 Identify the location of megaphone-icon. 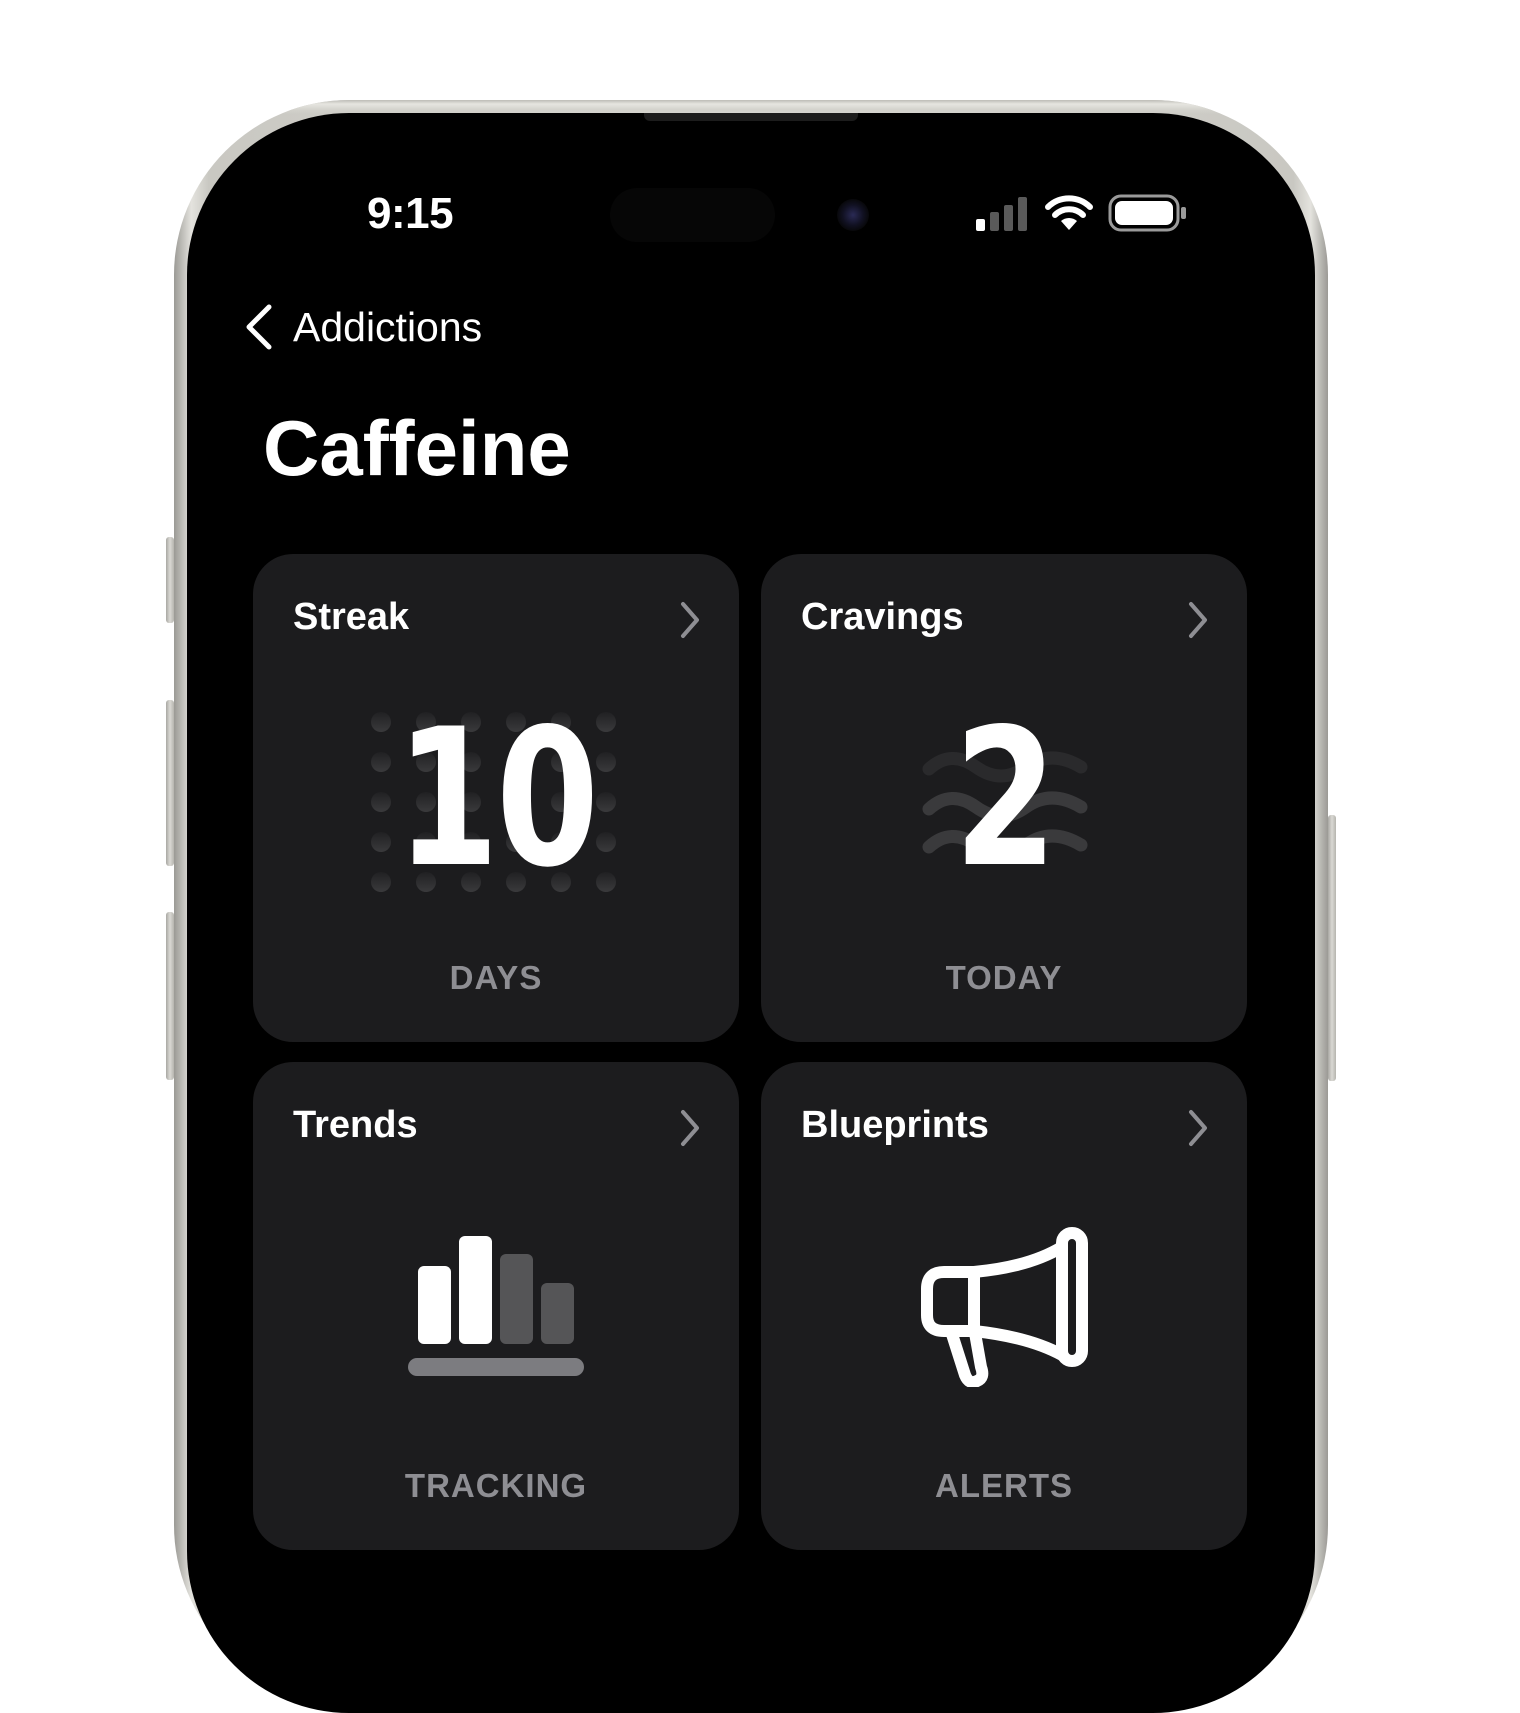
(1004, 1307).